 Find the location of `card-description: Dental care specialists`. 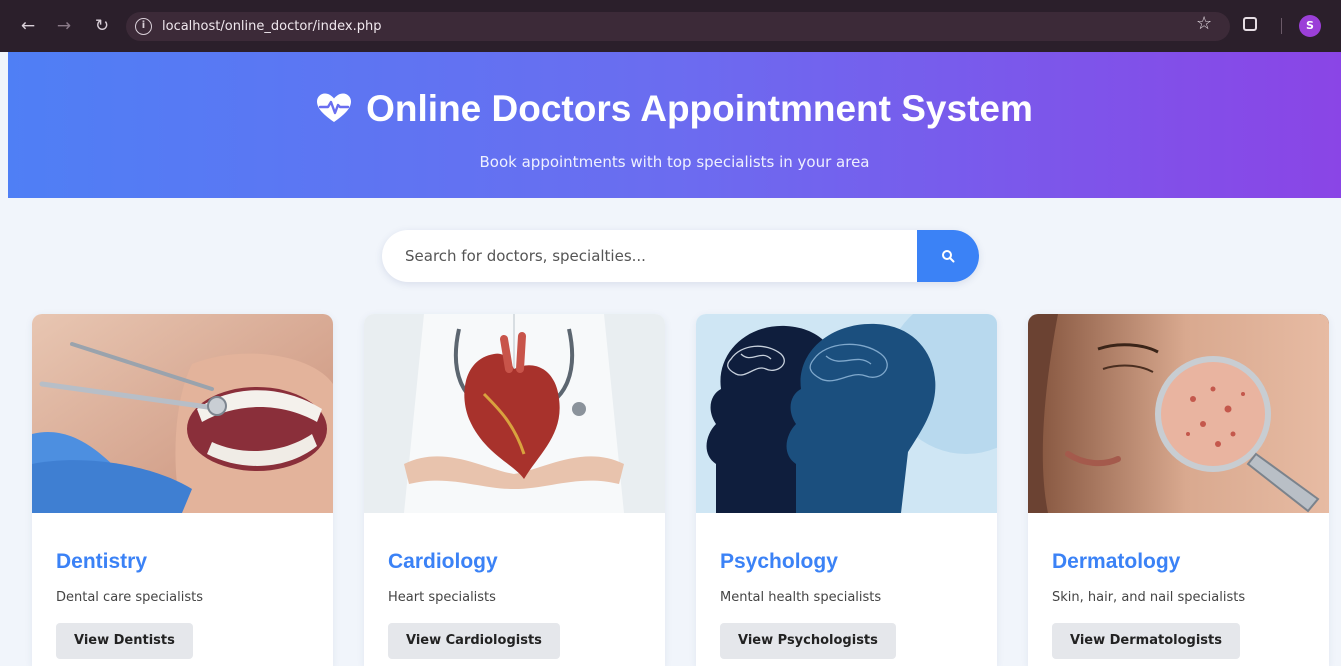

card-description: Dental care specialists is located at coordinates (129, 597).